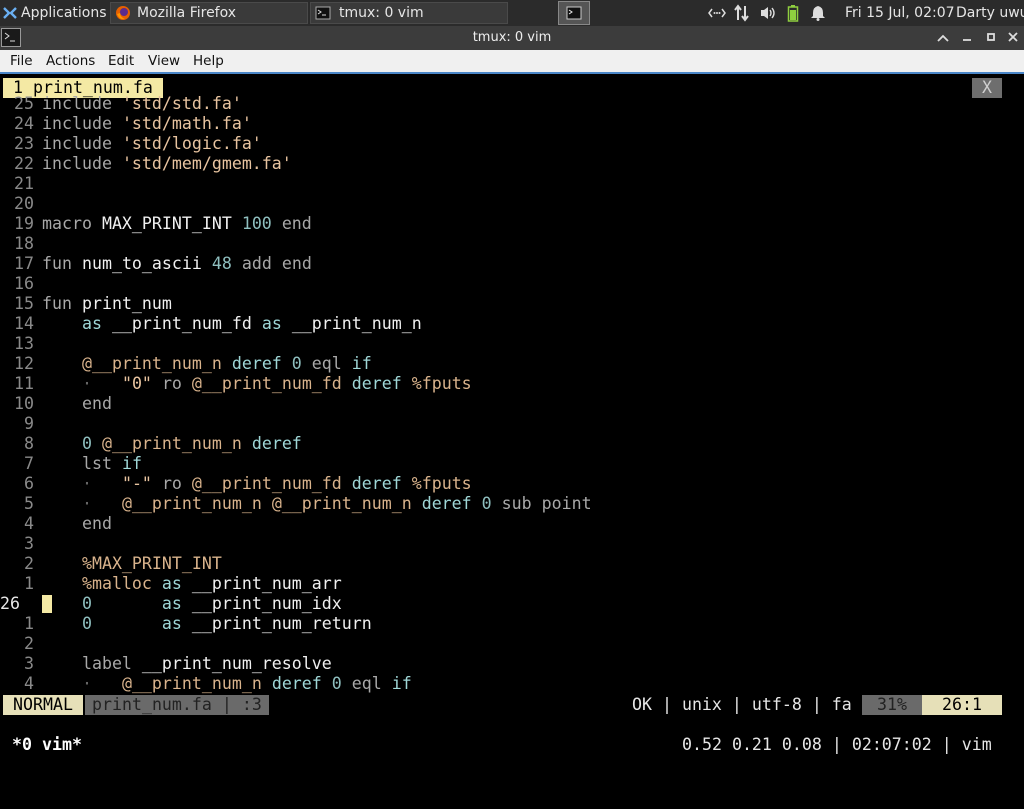 The image size is (1024, 809). Describe the element at coordinates (990, 13) in the screenshot. I see `user-menu: Darty uwu` at that location.